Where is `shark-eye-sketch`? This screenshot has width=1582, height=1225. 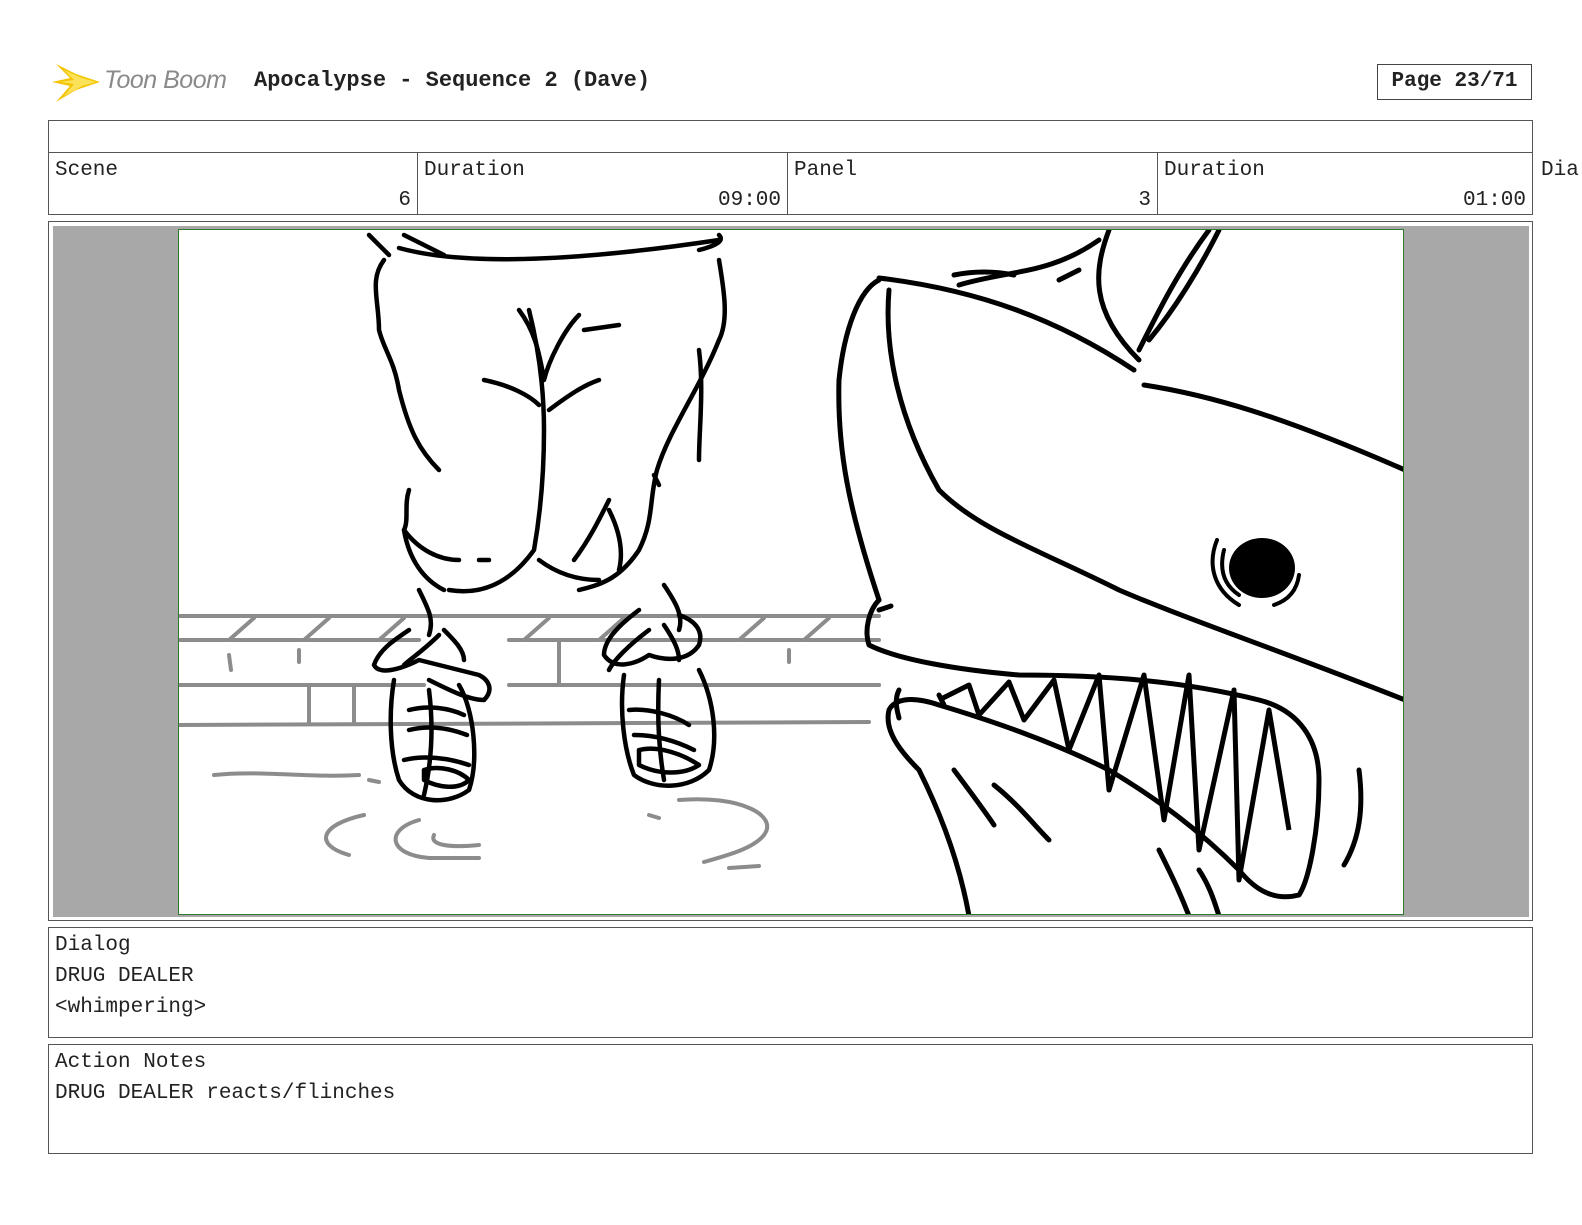 shark-eye-sketch is located at coordinates (1255, 572).